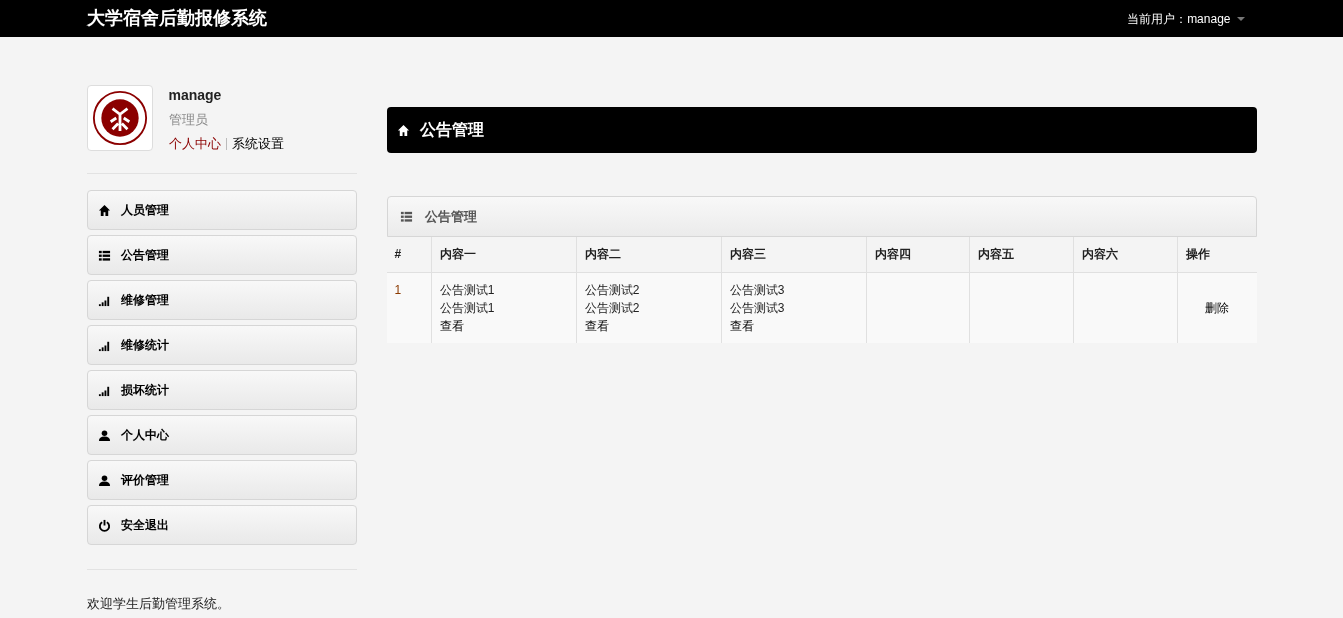 This screenshot has width=1343, height=618. I want to click on row-number: 1, so click(409, 307).